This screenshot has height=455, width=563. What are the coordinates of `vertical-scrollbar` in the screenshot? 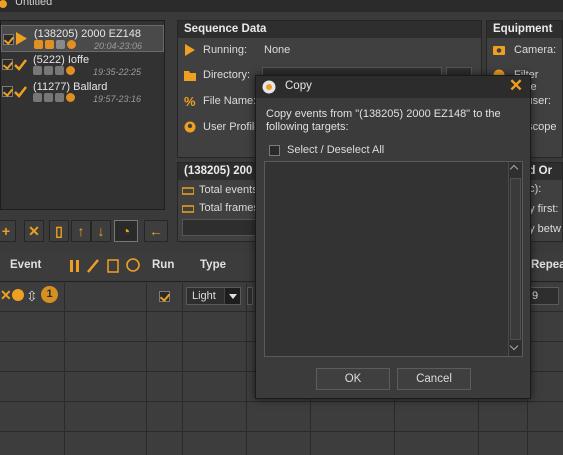 It's located at (515, 259).